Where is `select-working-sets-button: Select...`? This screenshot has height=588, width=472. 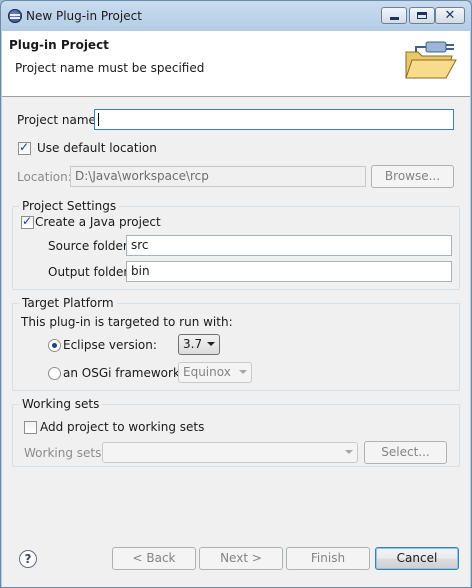
select-working-sets-button: Select... is located at coordinates (405, 452).